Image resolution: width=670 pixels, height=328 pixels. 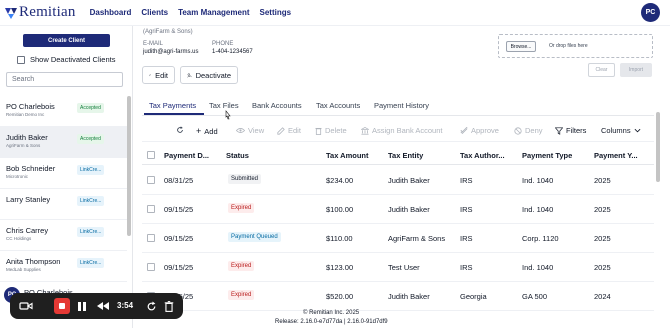 What do you see at coordinates (650, 12) in the screenshot?
I see `user-avatar: PC` at bounding box center [650, 12].